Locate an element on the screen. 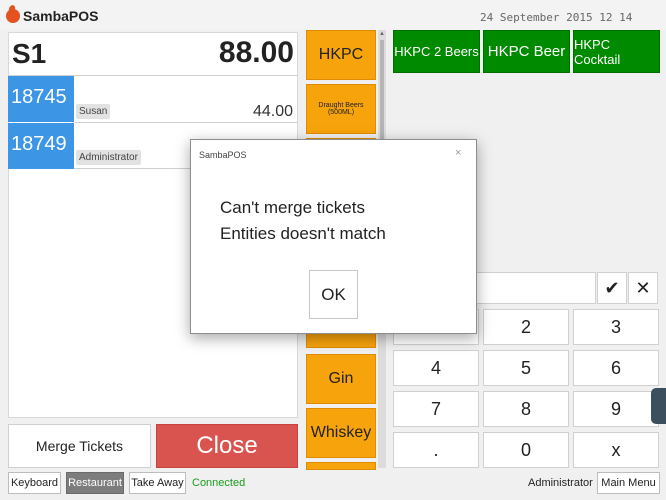 Image resolution: width=666 pixels, height=500 pixels. check-icon: ✔ is located at coordinates (612, 288).